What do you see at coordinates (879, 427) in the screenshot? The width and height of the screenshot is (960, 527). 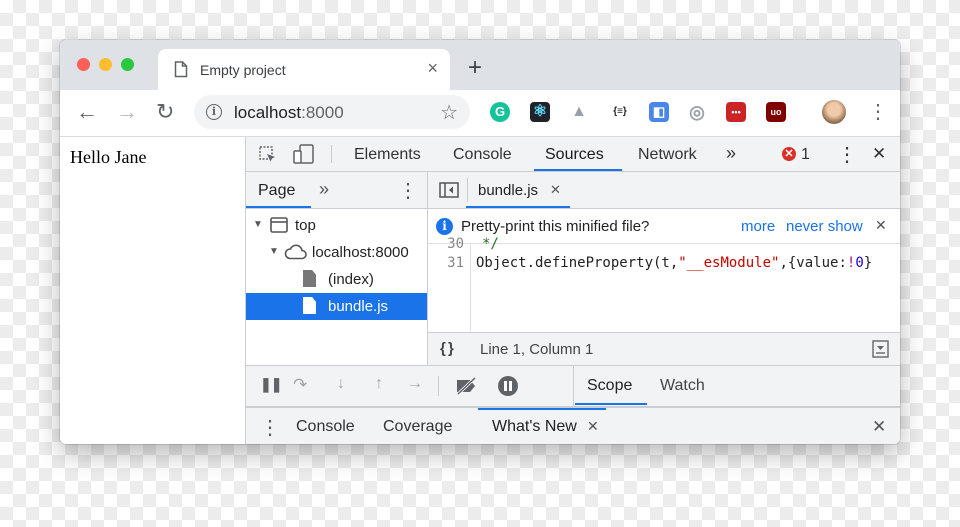 I see `drawer-close-icon: ✕` at bounding box center [879, 427].